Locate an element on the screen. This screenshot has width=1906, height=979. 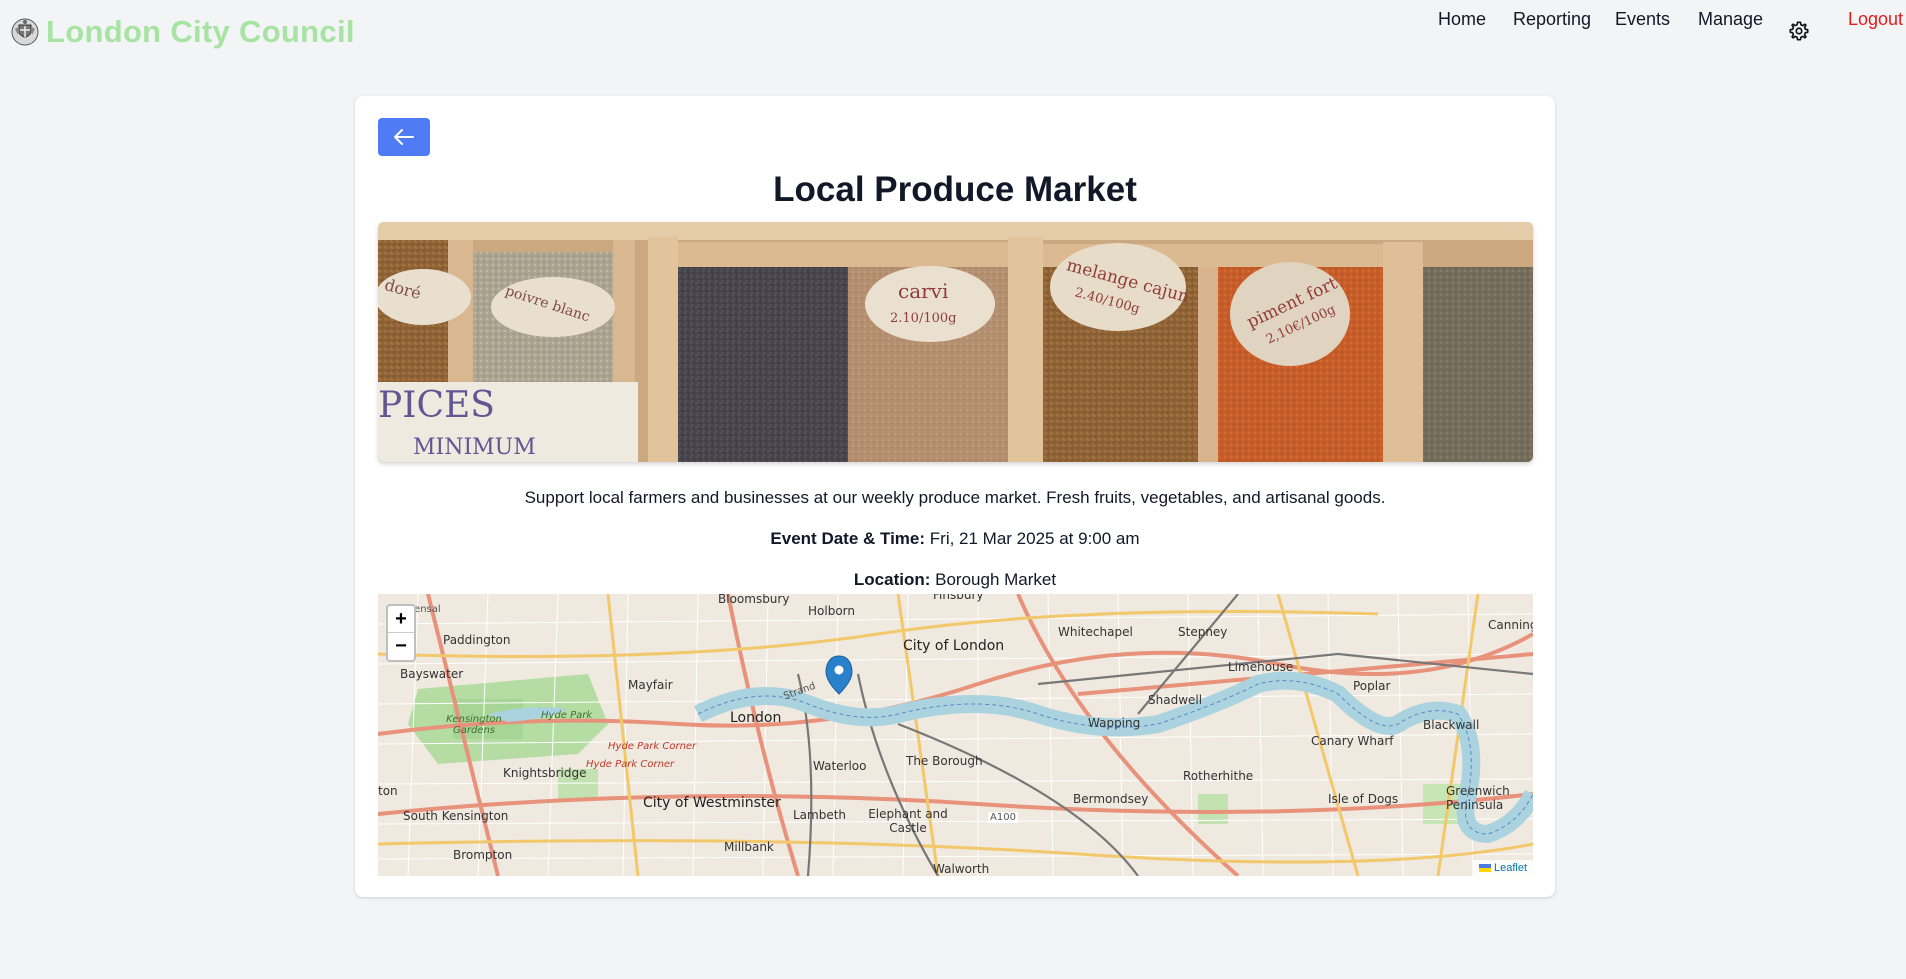
map-label: Shadwell is located at coordinates (1175, 700).